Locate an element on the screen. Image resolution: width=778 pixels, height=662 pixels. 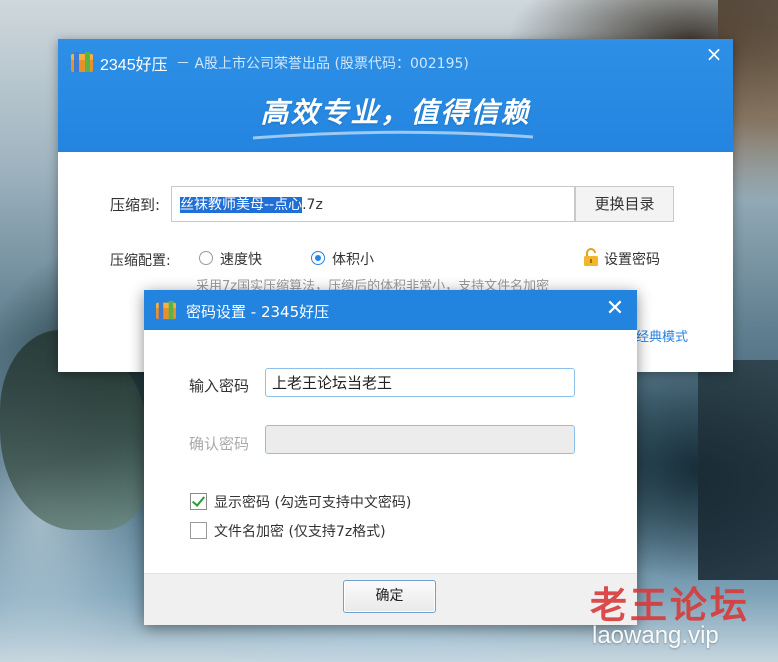
close-icon: × is located at coordinates (714, 54).